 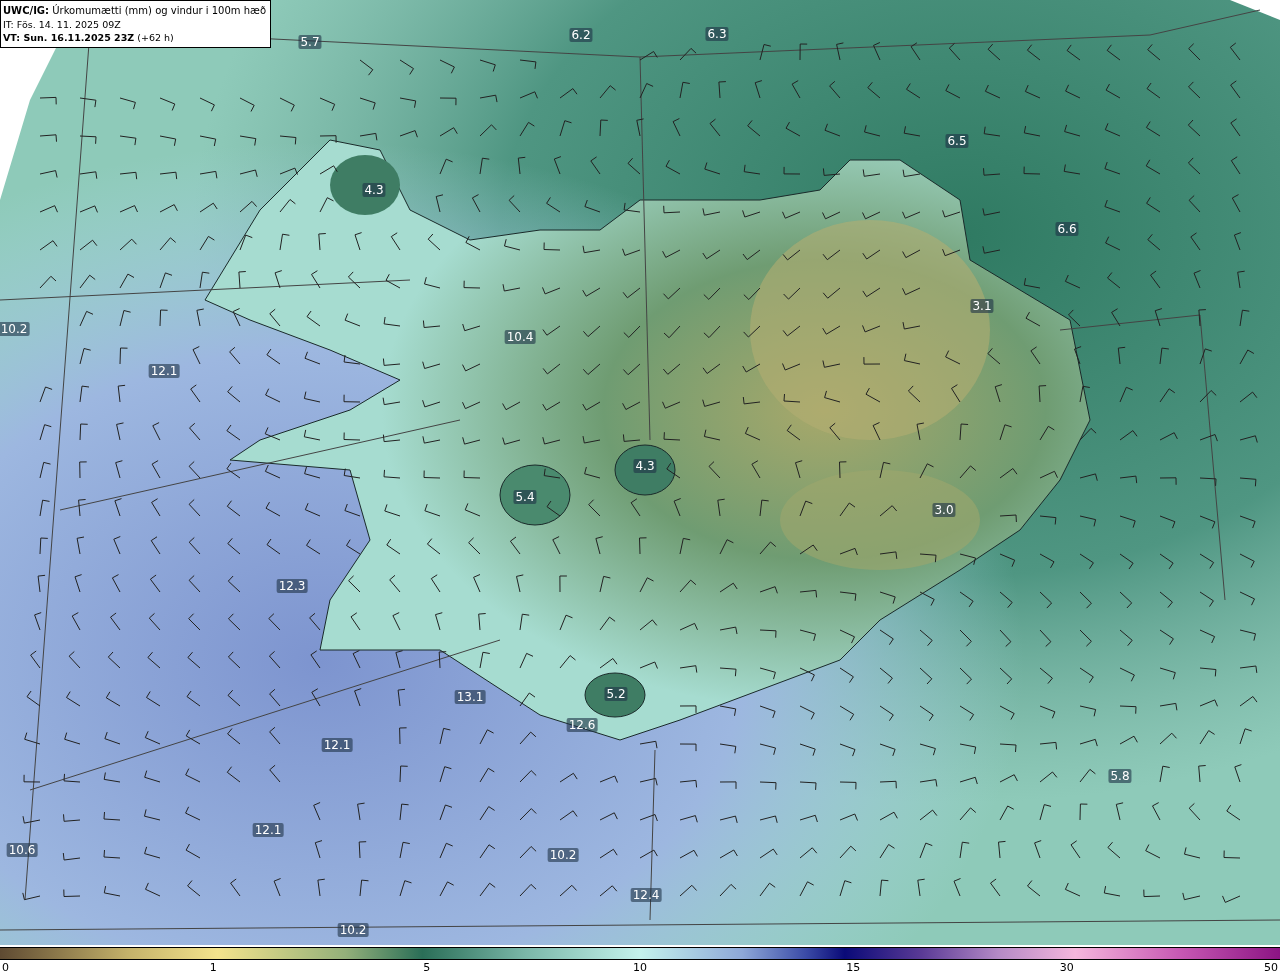 What do you see at coordinates (646, 895) in the screenshot?
I see `contour-value-label: 12.4` at bounding box center [646, 895].